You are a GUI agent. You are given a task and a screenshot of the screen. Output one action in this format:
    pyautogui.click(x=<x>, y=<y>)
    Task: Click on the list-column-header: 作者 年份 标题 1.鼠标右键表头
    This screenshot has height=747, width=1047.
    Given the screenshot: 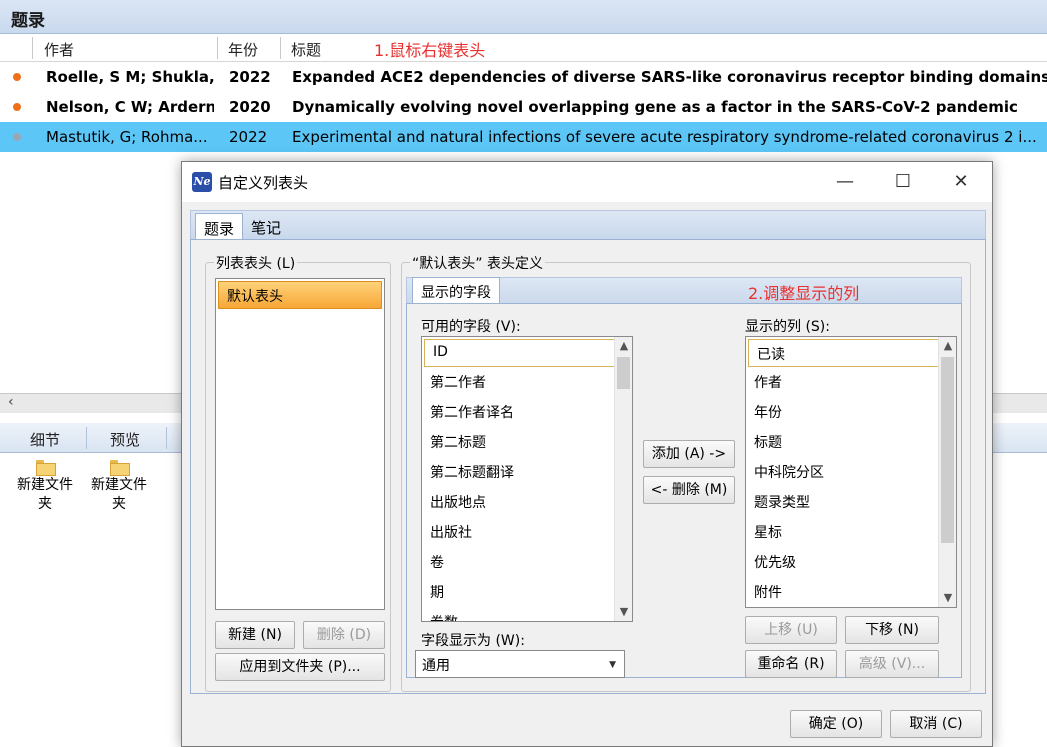 What is the action you would take?
    pyautogui.click(x=523, y=48)
    